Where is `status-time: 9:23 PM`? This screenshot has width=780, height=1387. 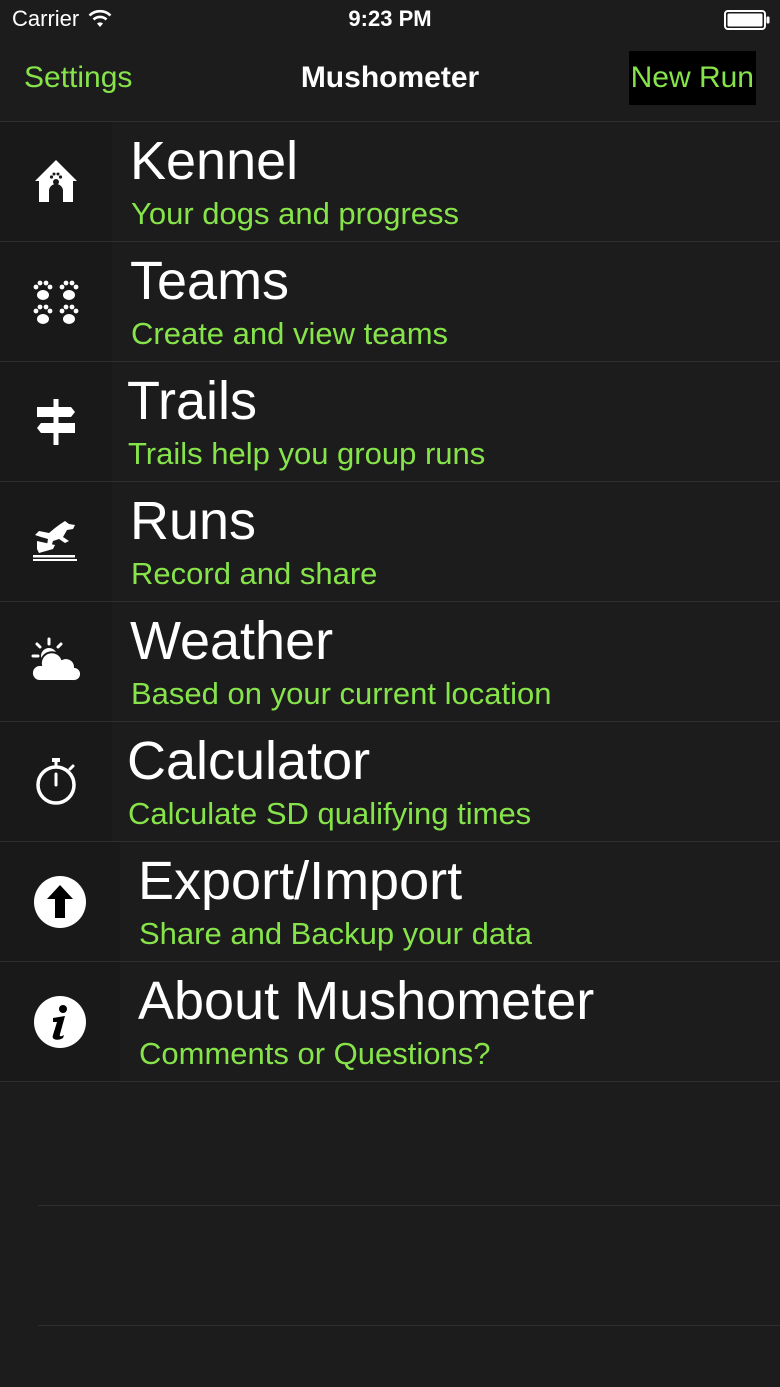 status-time: 9:23 PM is located at coordinates (390, 18).